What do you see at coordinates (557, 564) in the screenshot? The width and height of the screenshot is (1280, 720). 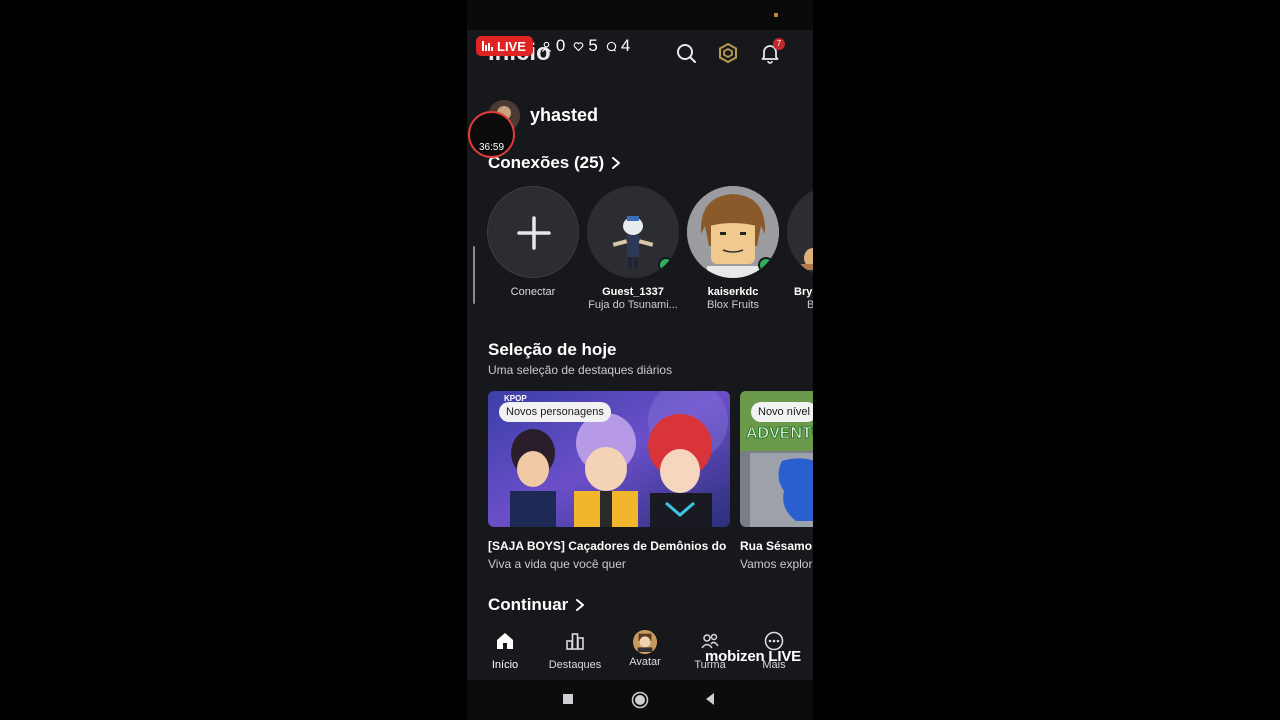 I see `card-subtitle: Viva a vida que você quer` at bounding box center [557, 564].